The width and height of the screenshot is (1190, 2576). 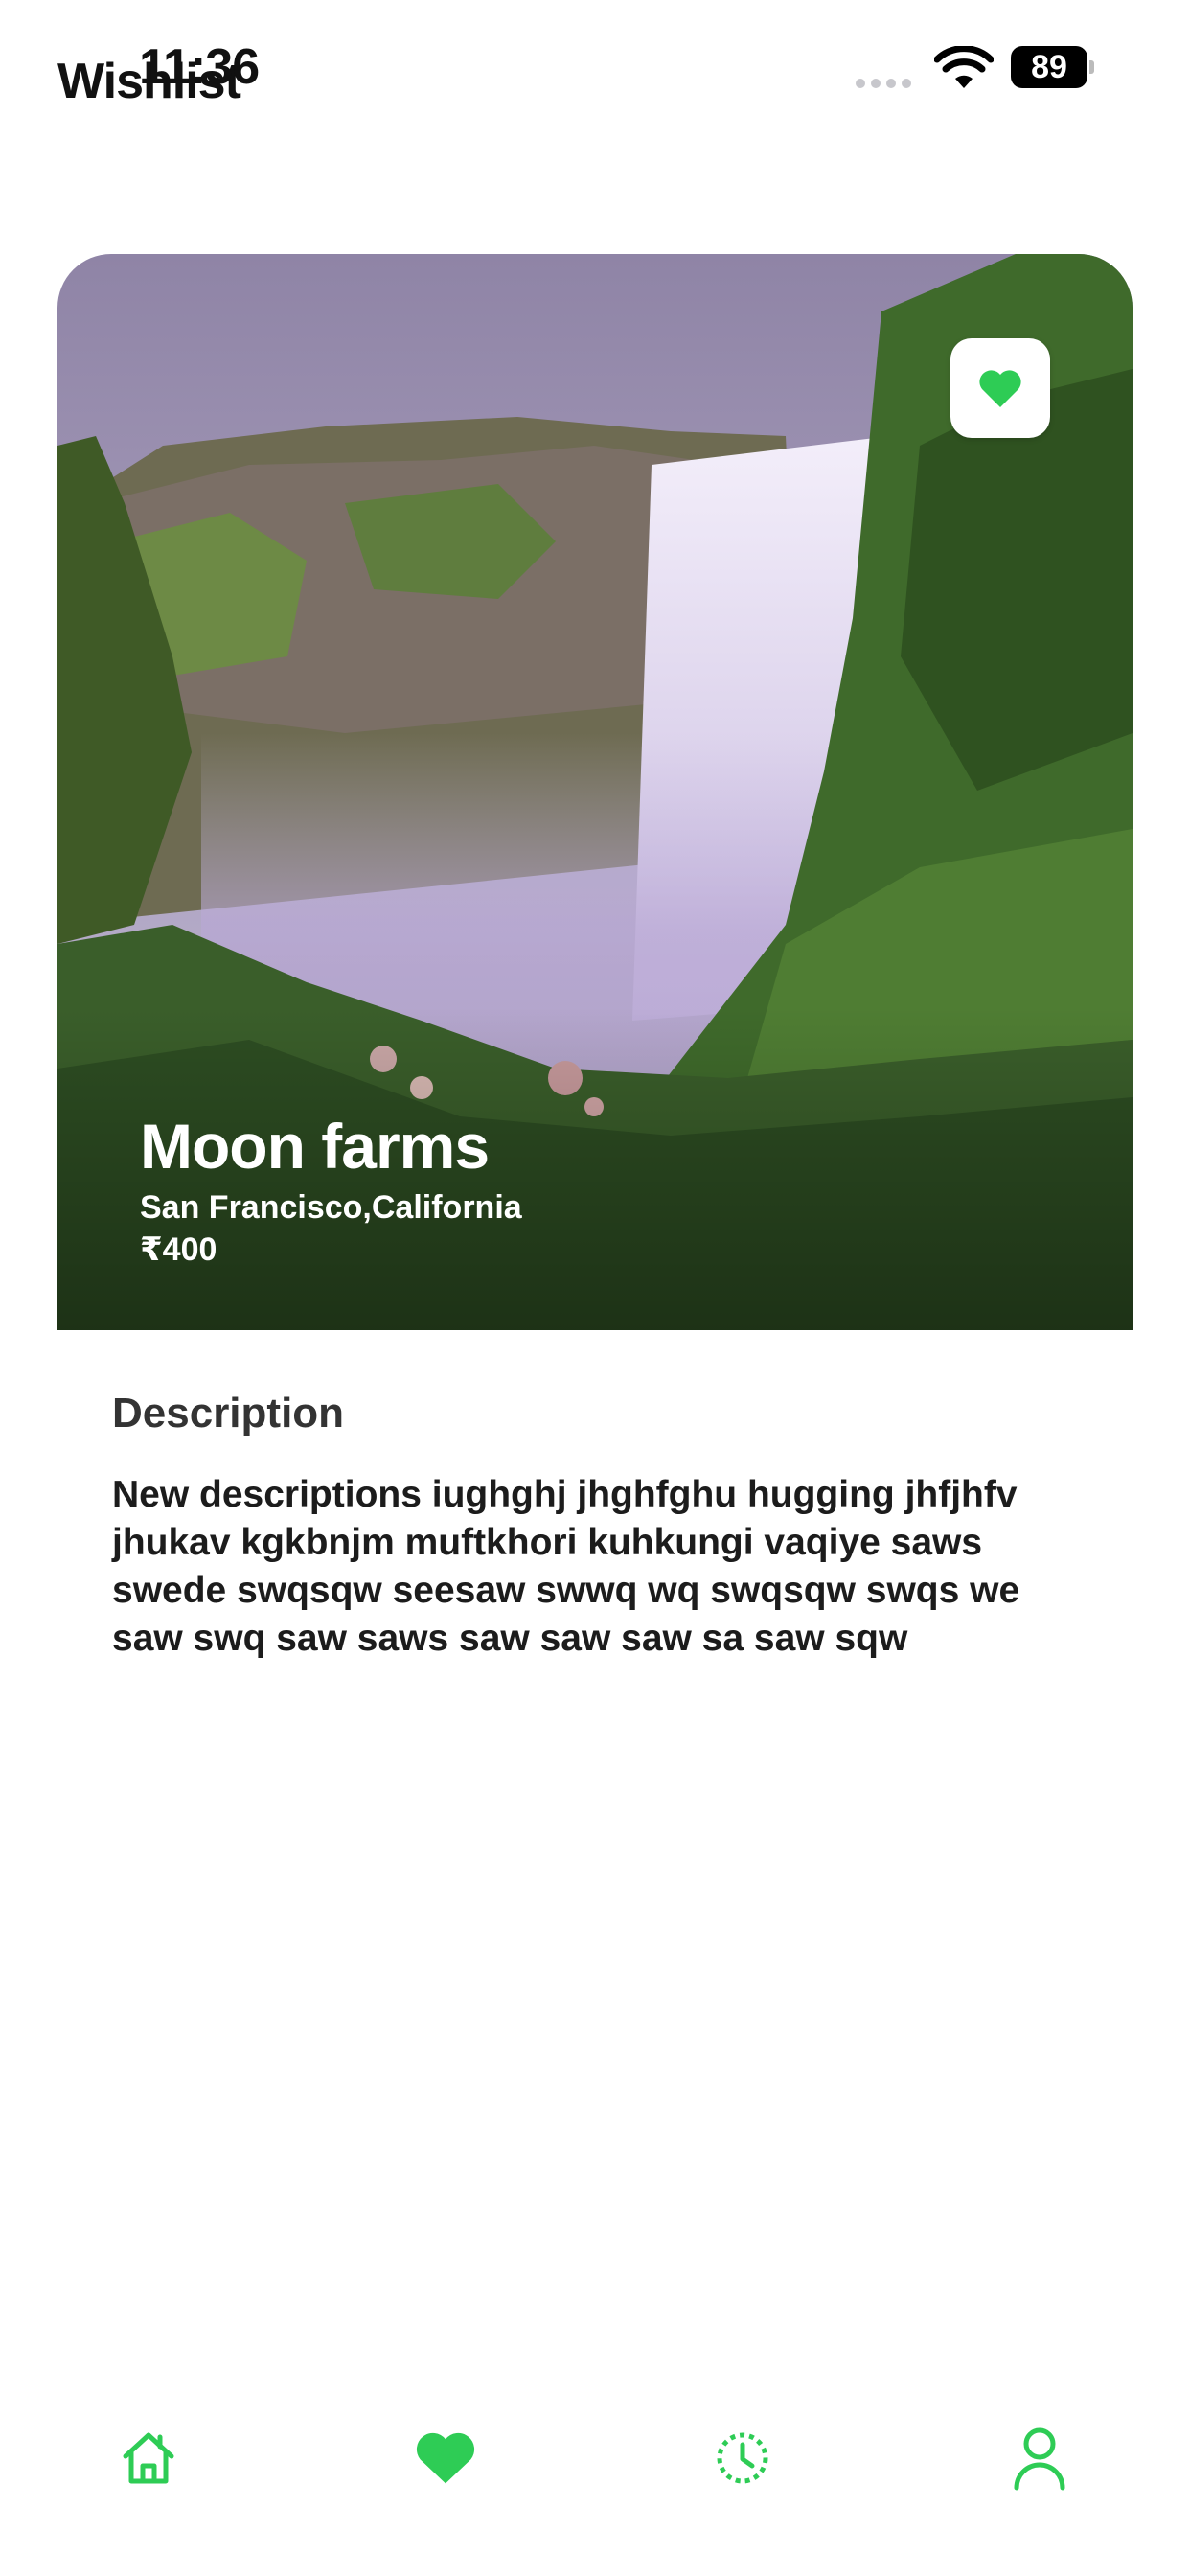 I want to click on nav-home, so click(x=148, y=2458).